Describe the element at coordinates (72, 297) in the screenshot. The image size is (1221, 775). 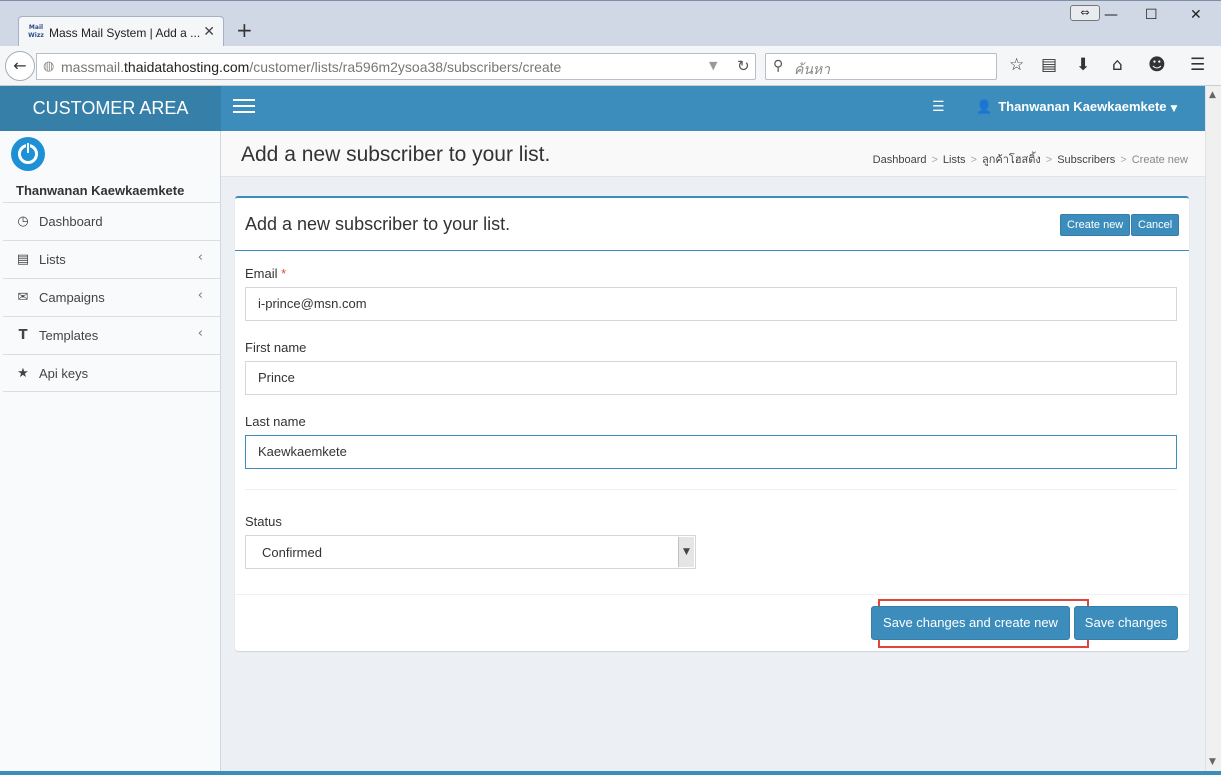
I see `sidebar-item-label: Campaigns` at that location.